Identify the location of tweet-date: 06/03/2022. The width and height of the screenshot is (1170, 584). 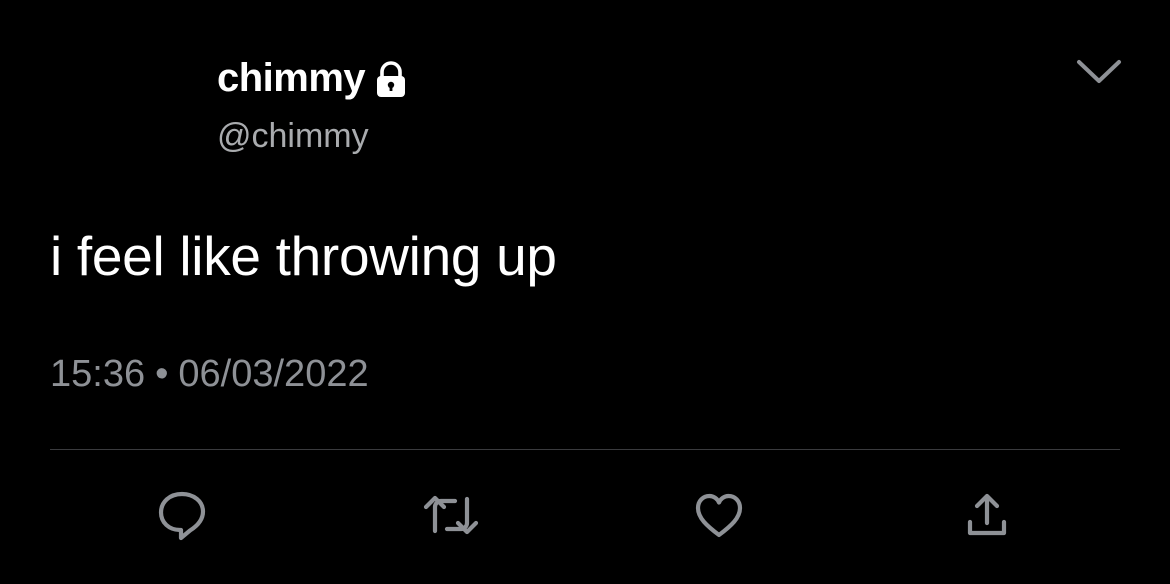
(273, 374).